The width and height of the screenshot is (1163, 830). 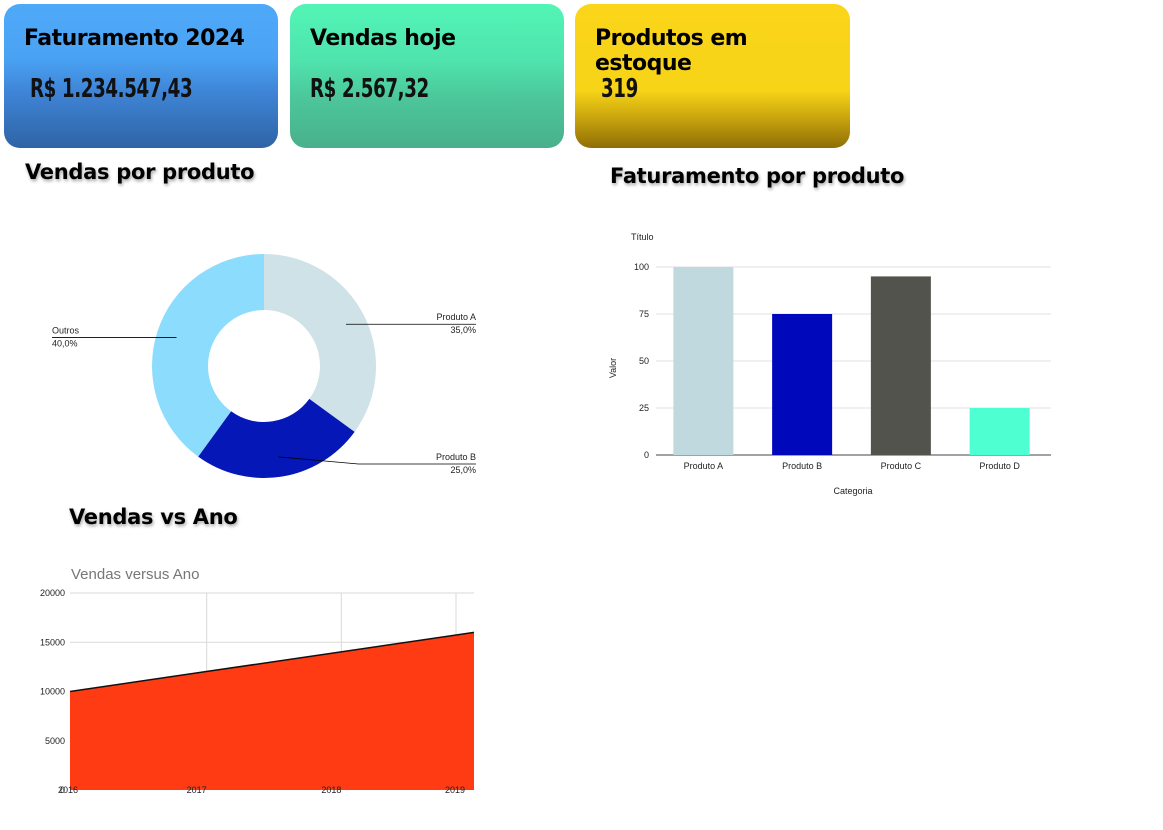 I want to click on revenue-card-title: Faturamento 2024, so click(x=134, y=38).